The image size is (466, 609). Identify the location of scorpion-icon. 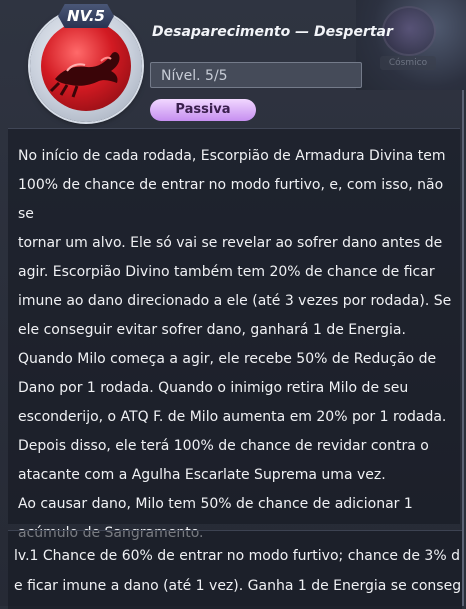
(86, 66).